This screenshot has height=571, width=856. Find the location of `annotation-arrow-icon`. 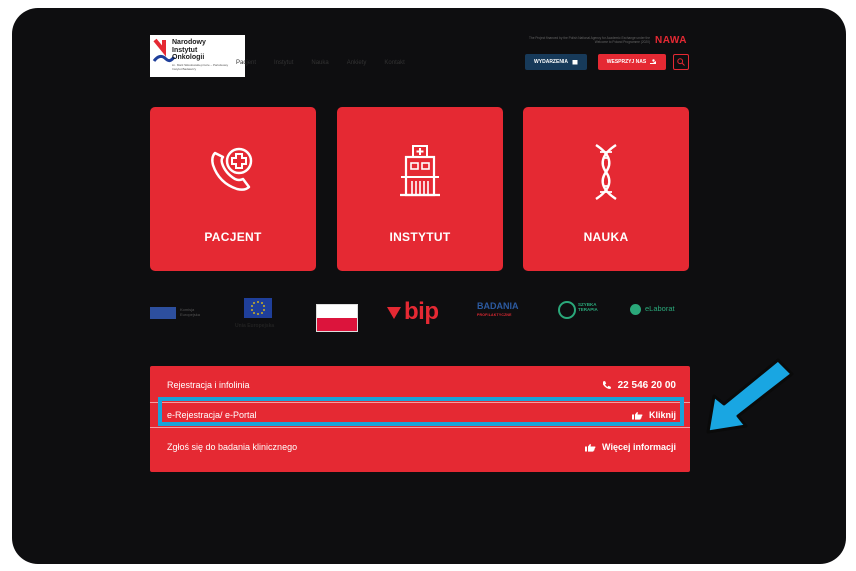

annotation-arrow-icon is located at coordinates (750, 396).